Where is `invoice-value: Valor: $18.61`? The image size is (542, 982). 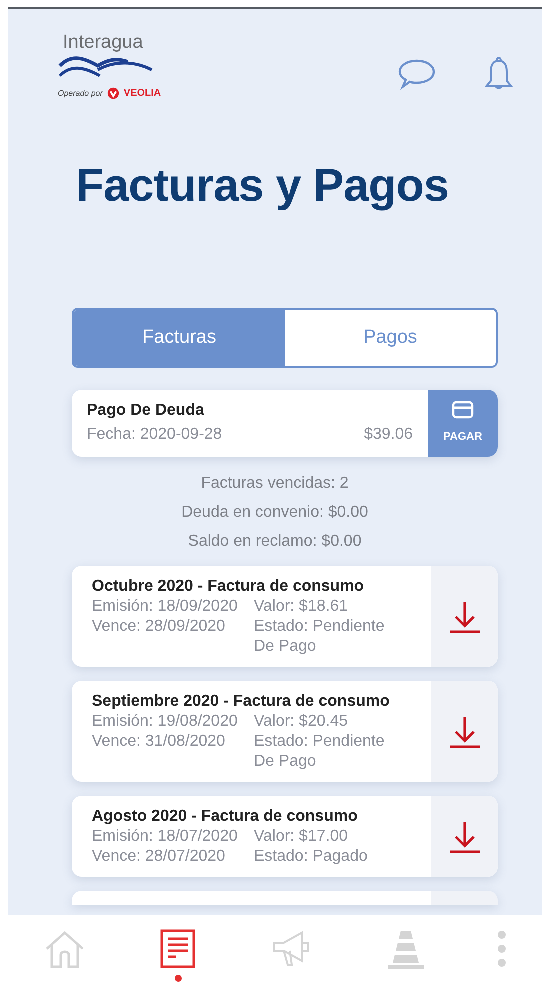 invoice-value: Valor: $18.61 is located at coordinates (301, 607).